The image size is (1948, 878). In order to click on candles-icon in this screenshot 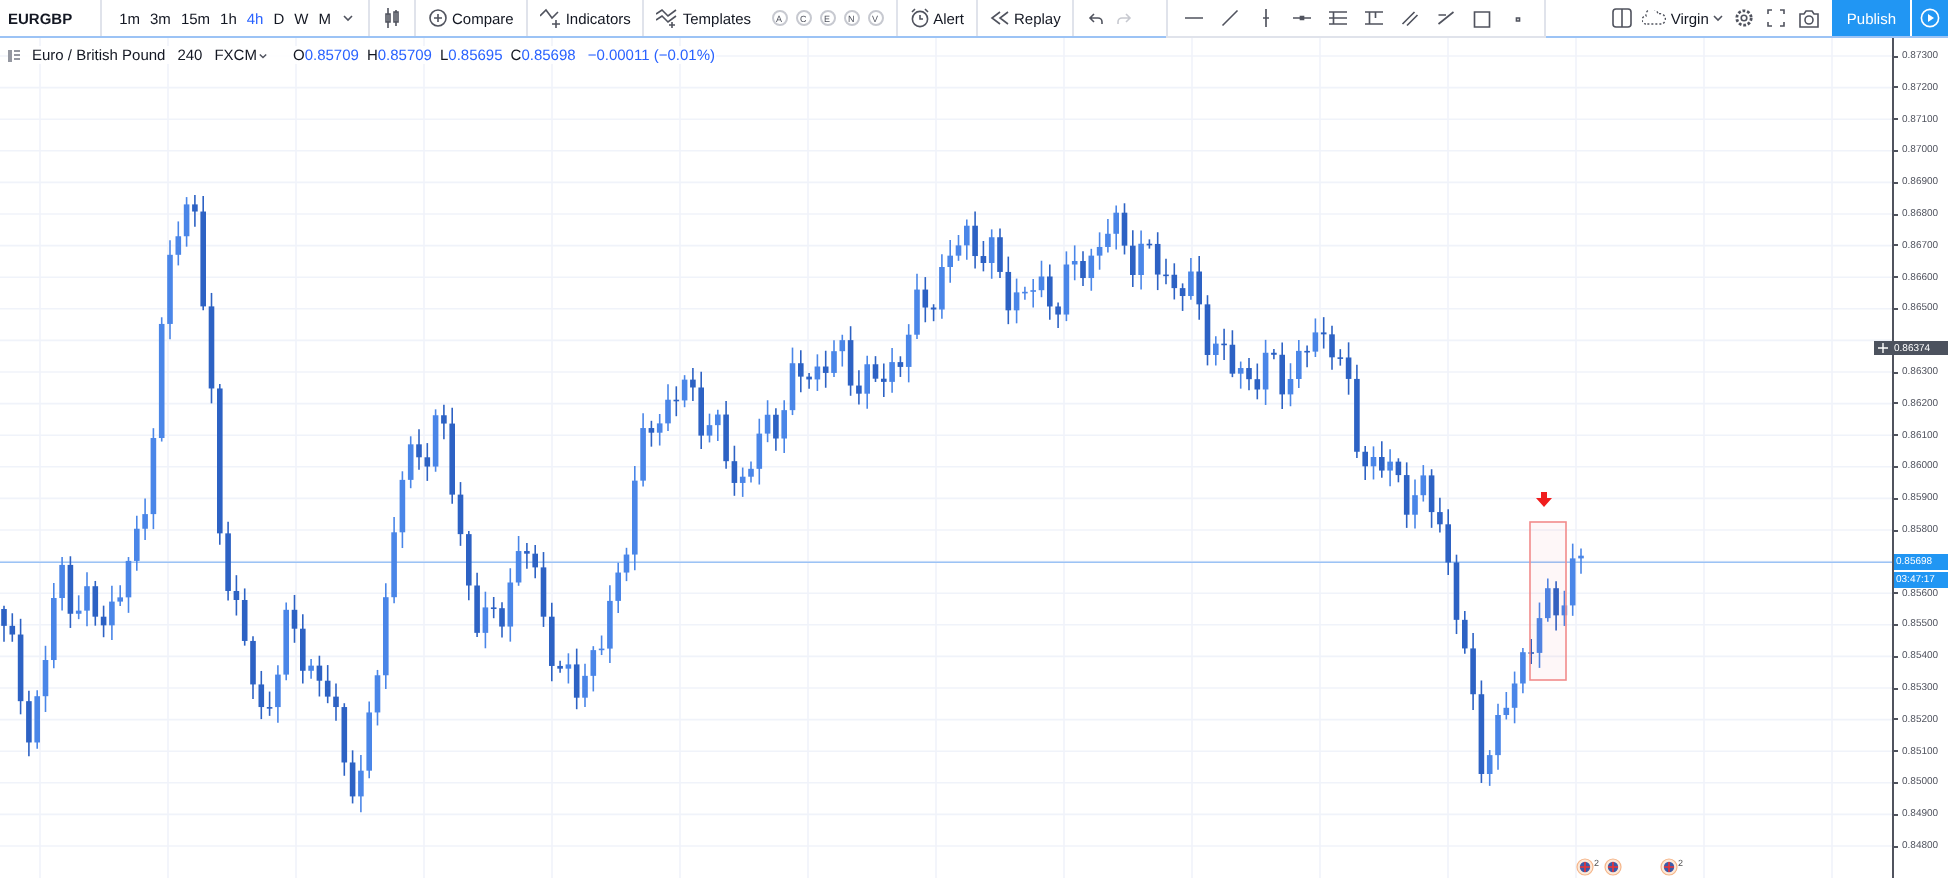, I will do `click(391, 18)`.